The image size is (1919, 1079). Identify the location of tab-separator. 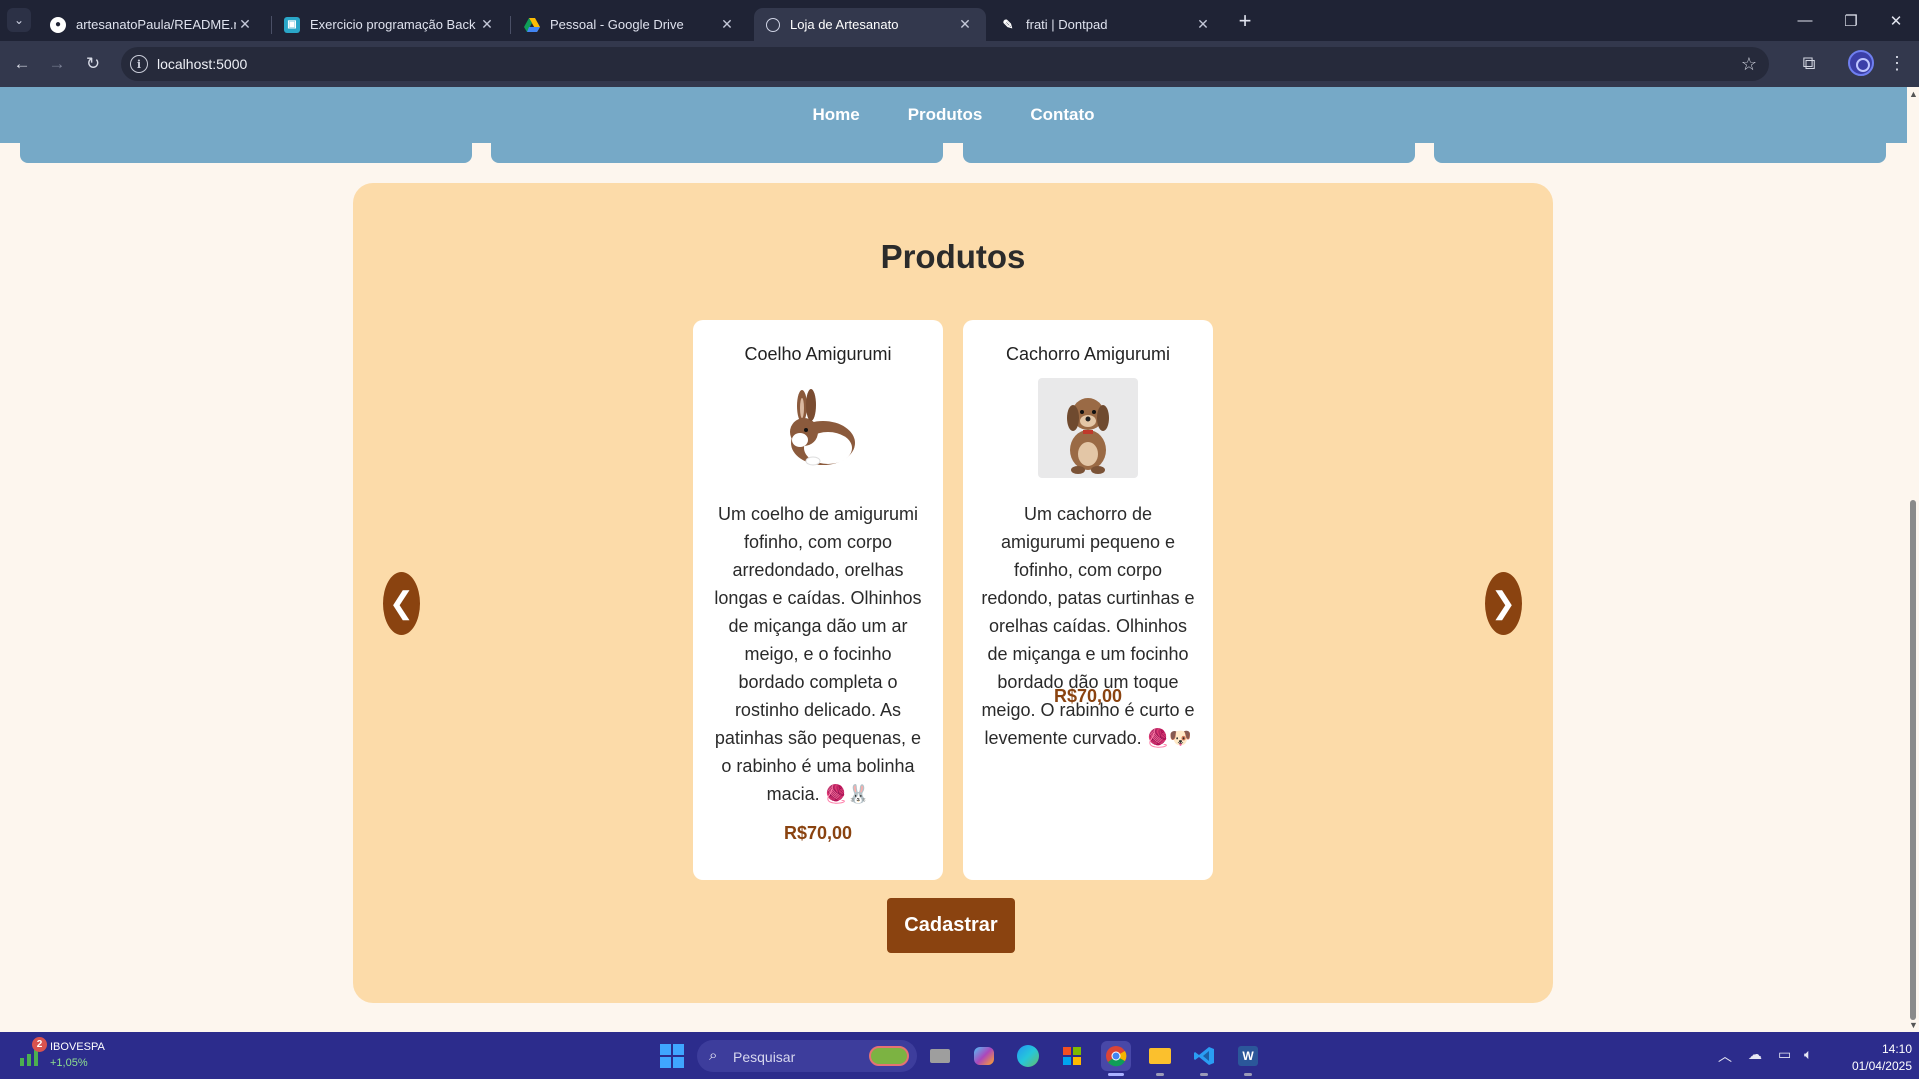
(510, 25).